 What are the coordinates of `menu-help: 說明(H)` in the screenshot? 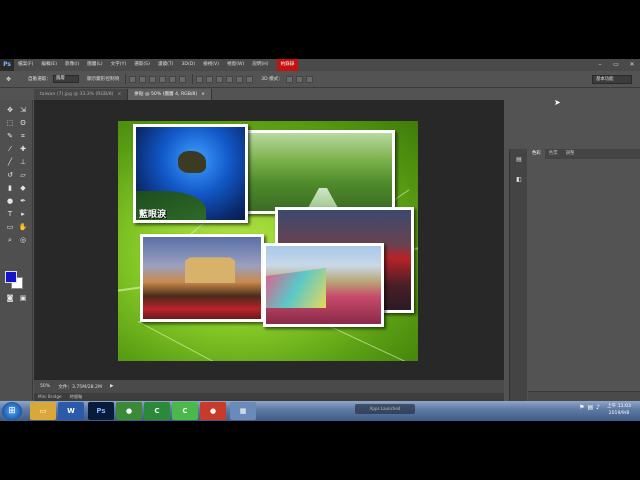 It's located at (260, 65).